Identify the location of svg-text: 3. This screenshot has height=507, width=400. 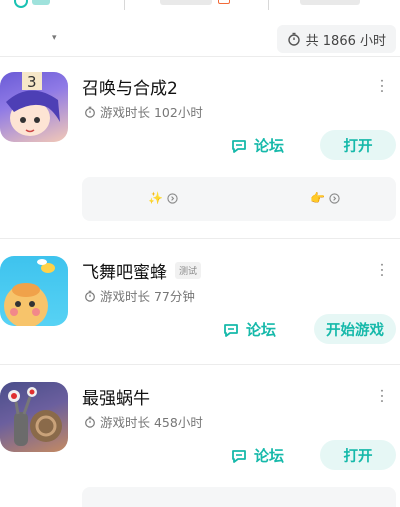
(32, 82).